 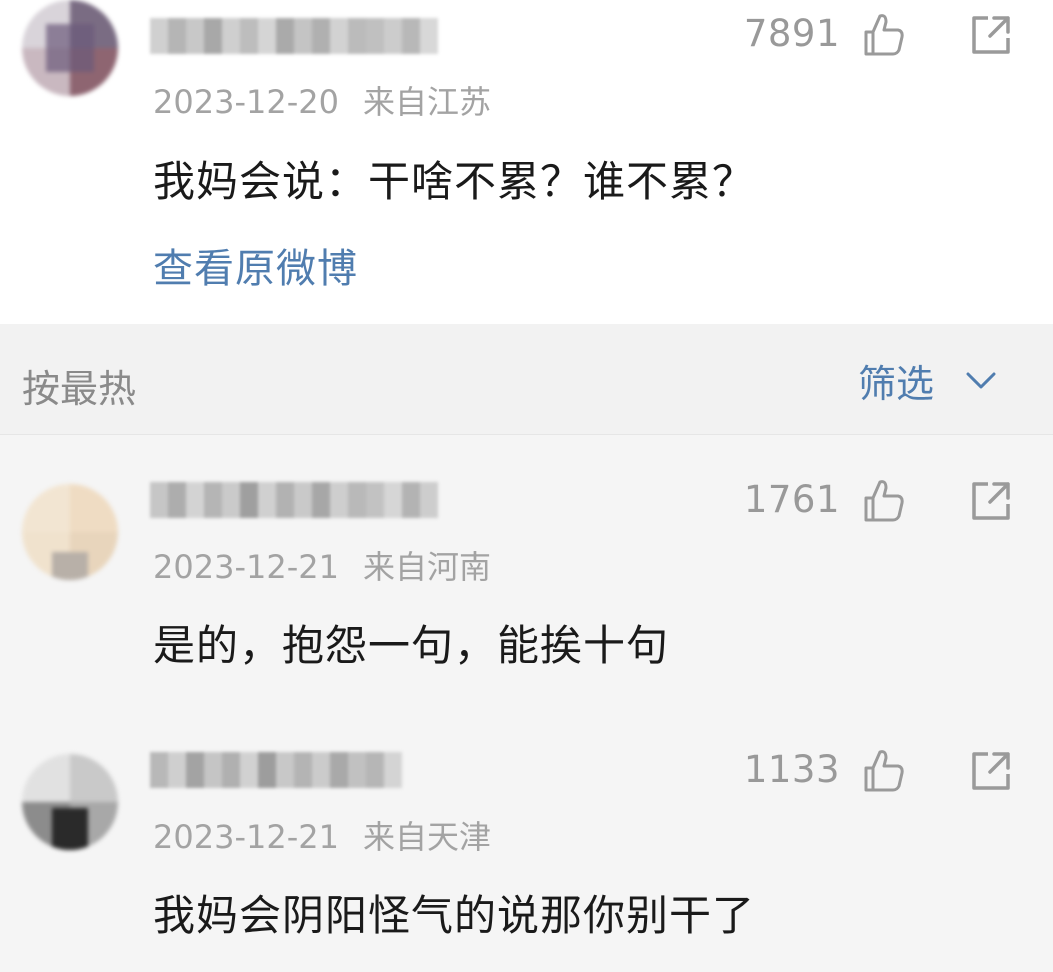 I want to click on filter-label: 筛选, so click(x=896, y=383).